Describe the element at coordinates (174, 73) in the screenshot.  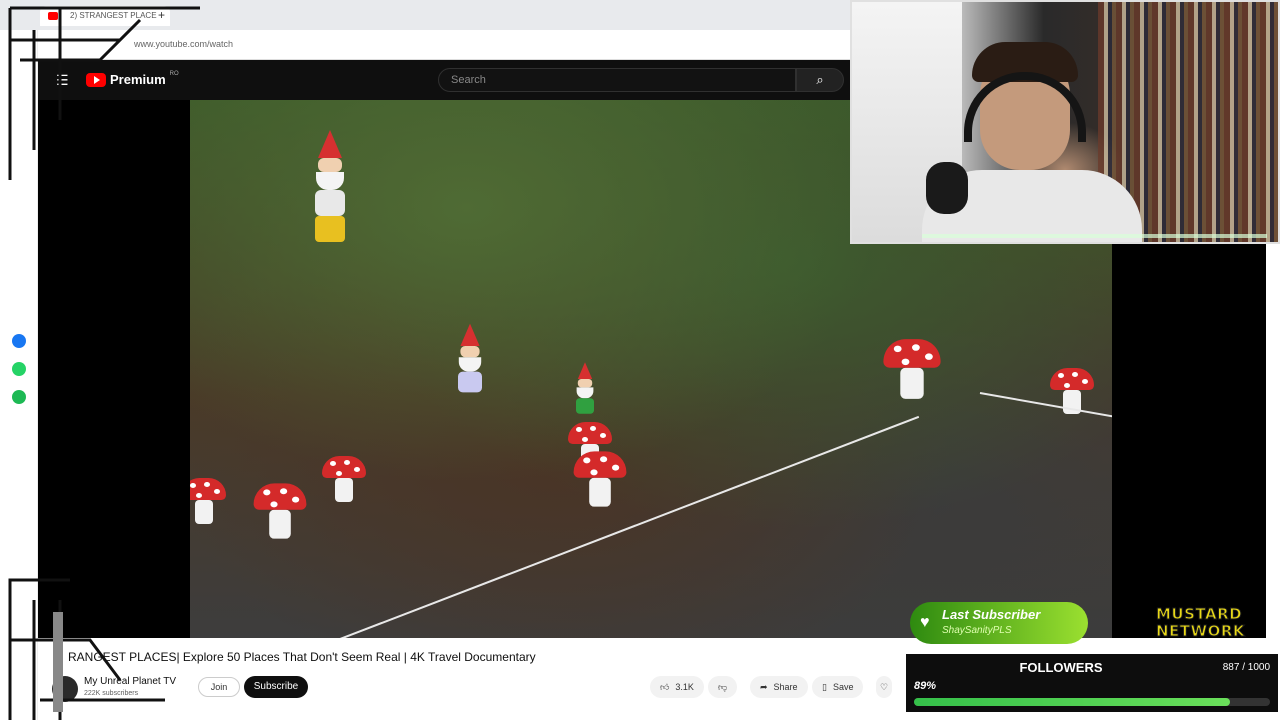
I see `logo-region: RO` at that location.